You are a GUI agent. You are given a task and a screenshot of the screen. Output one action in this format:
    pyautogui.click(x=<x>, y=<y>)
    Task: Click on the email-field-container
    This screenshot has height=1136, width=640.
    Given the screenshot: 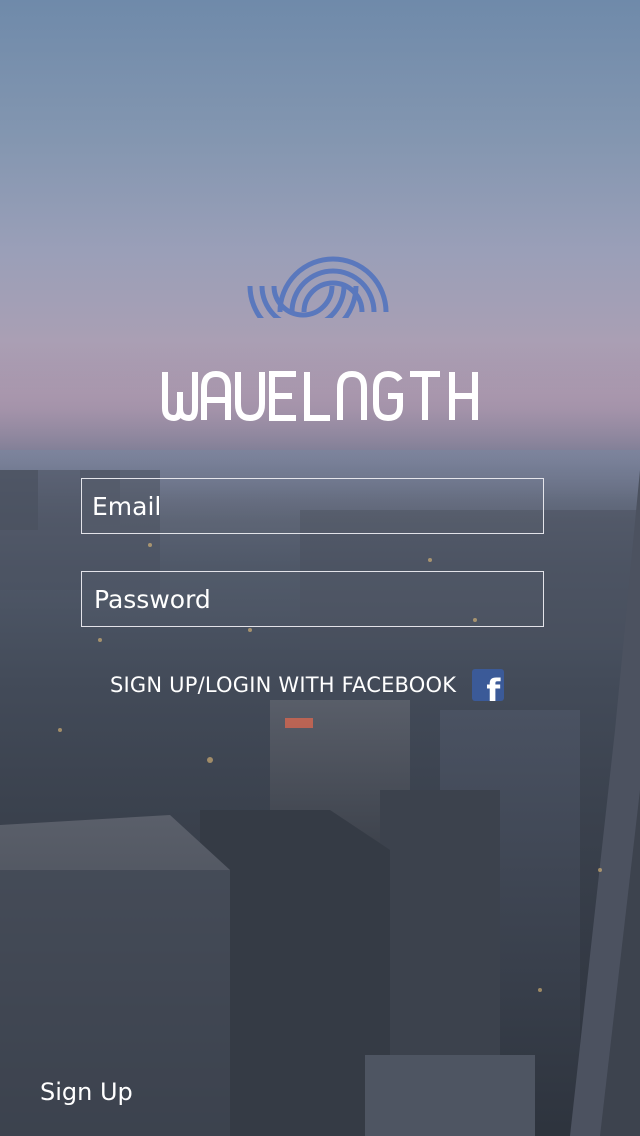 What is the action you would take?
    pyautogui.click(x=312, y=506)
    